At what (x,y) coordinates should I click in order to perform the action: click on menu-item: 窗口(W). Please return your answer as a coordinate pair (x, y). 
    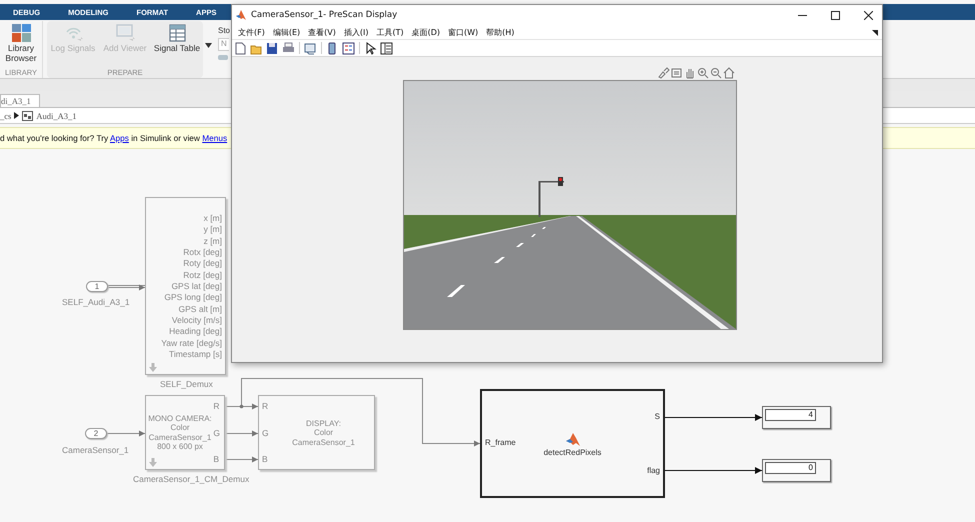
    Looking at the image, I should click on (463, 32).